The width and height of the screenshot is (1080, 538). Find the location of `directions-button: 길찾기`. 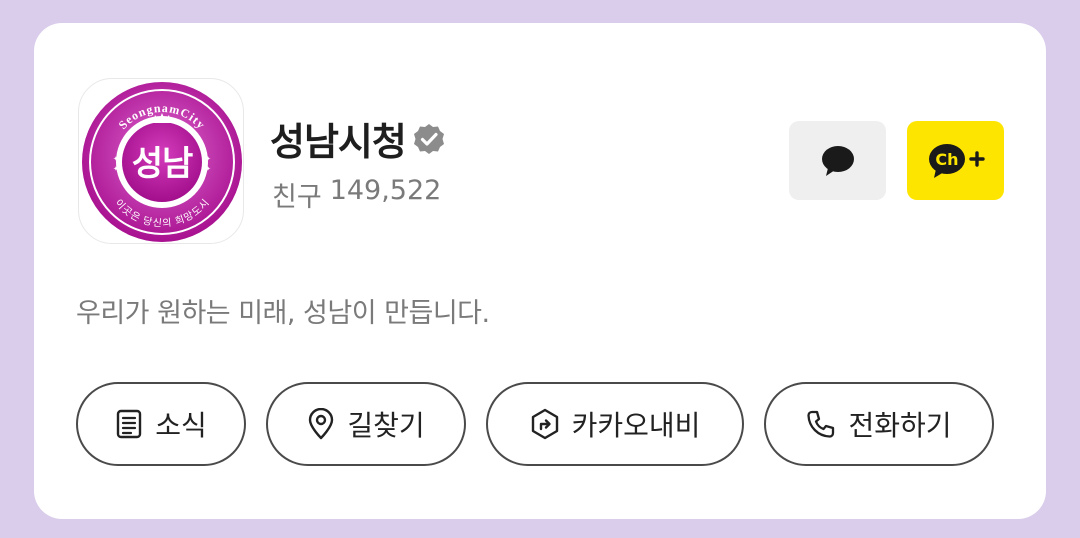

directions-button: 길찾기 is located at coordinates (366, 424).